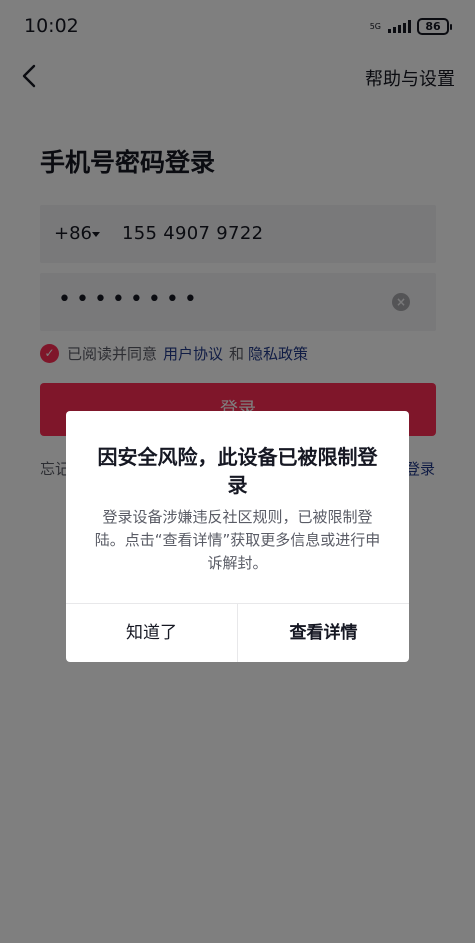 The image size is (475, 943). What do you see at coordinates (323, 633) in the screenshot?
I see `view-details-button: 查看详情` at bounding box center [323, 633].